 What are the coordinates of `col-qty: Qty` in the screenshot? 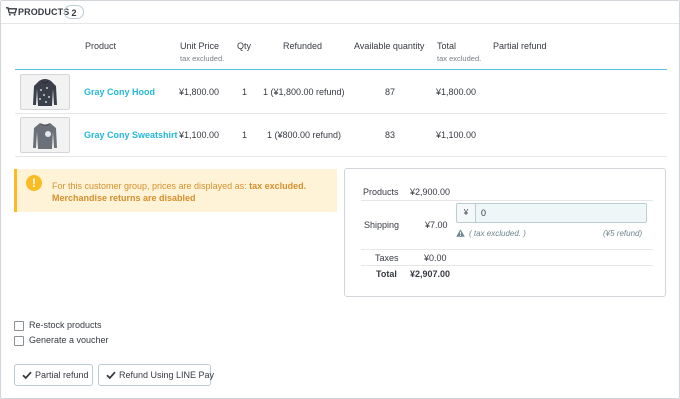 It's located at (244, 46).